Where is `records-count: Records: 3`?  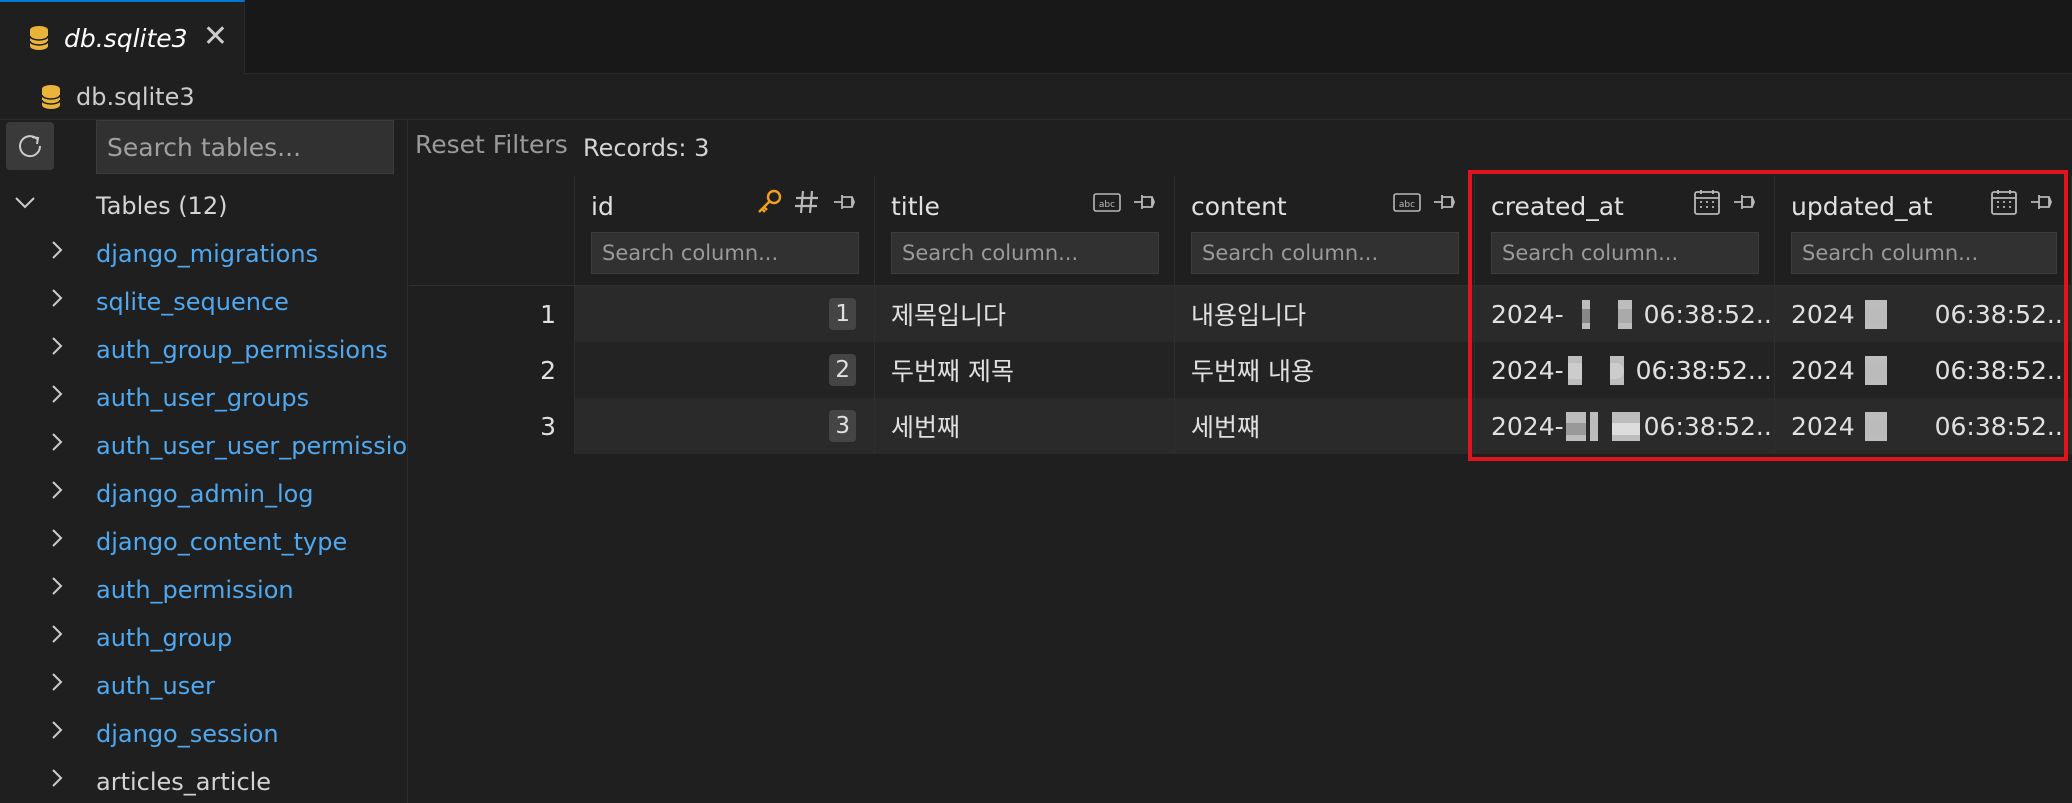
records-count: Records: 3 is located at coordinates (646, 148).